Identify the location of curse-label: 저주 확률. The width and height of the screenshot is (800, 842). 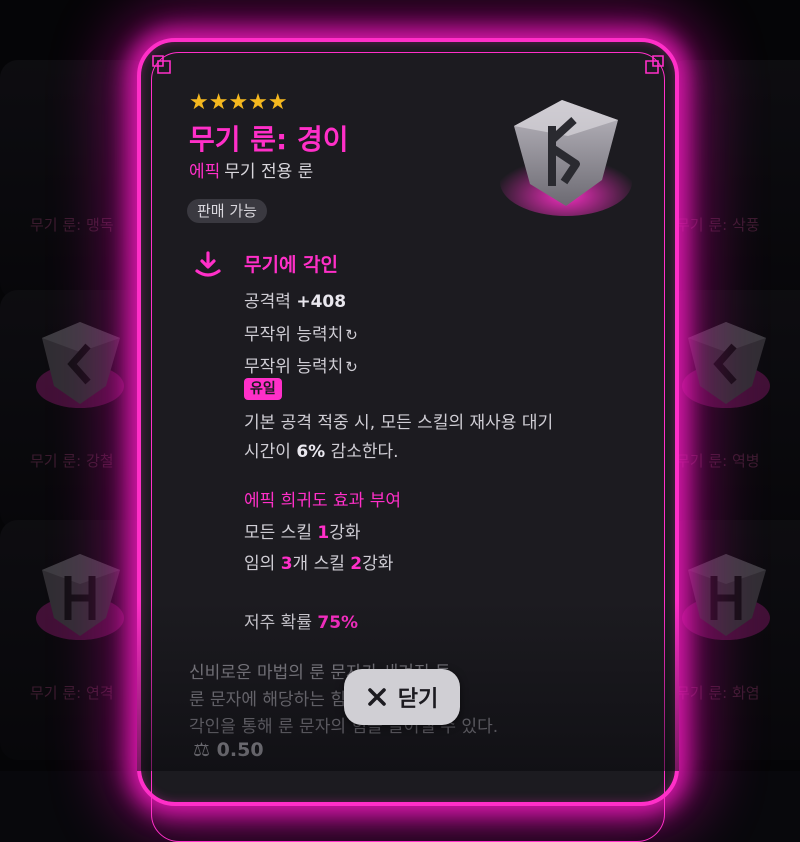
(278, 623).